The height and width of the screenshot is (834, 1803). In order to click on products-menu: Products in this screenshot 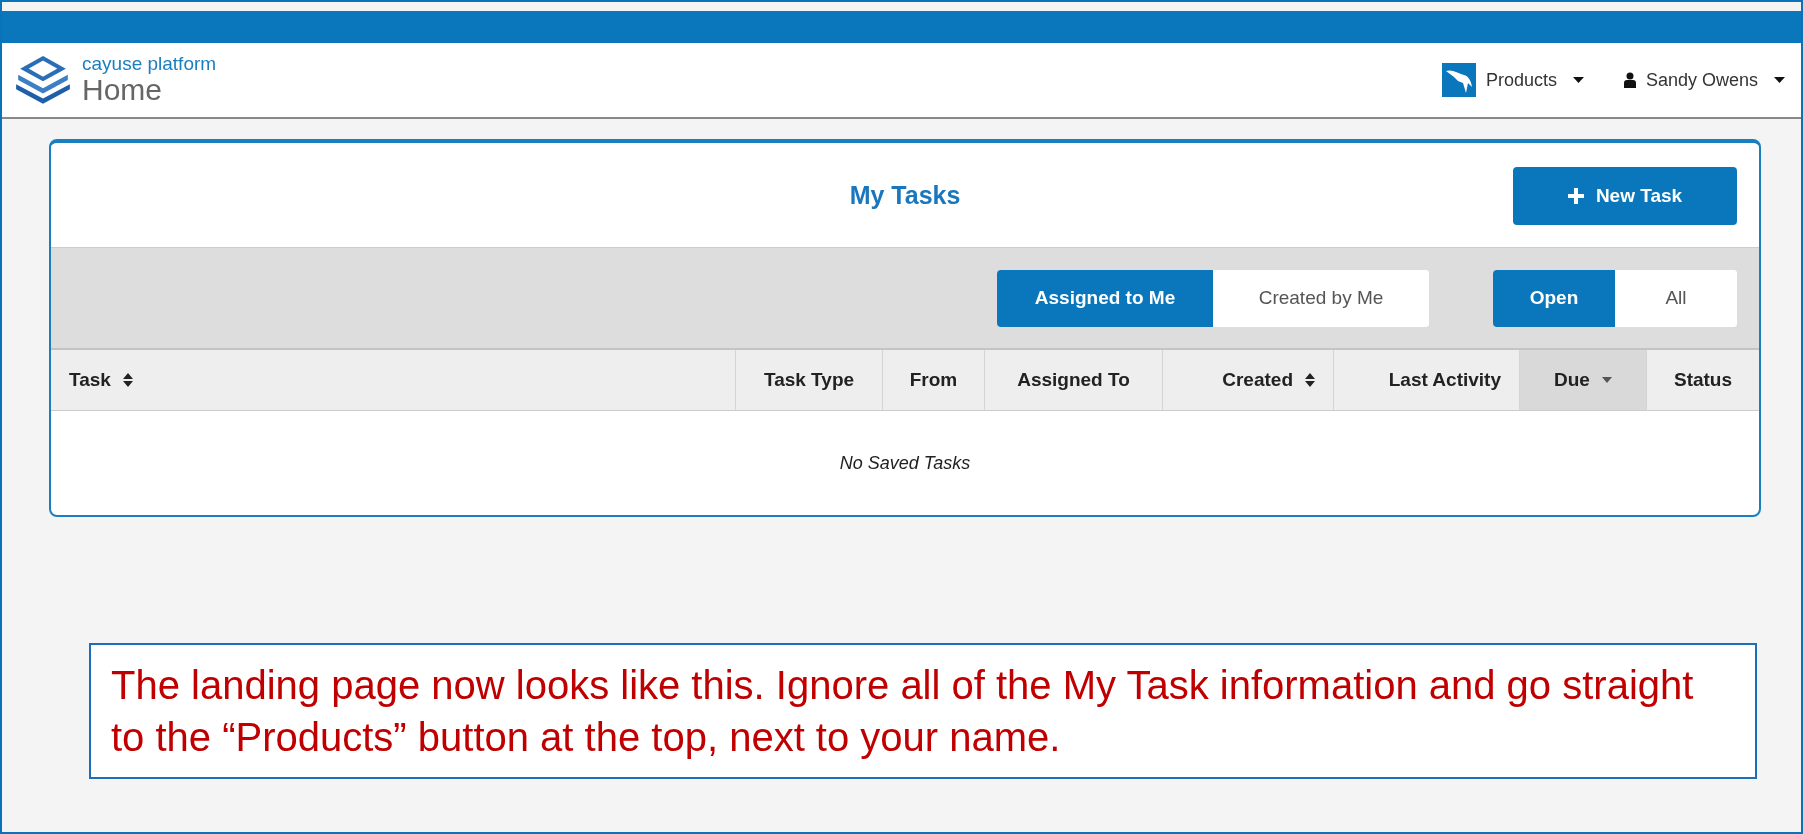, I will do `click(1512, 80)`.